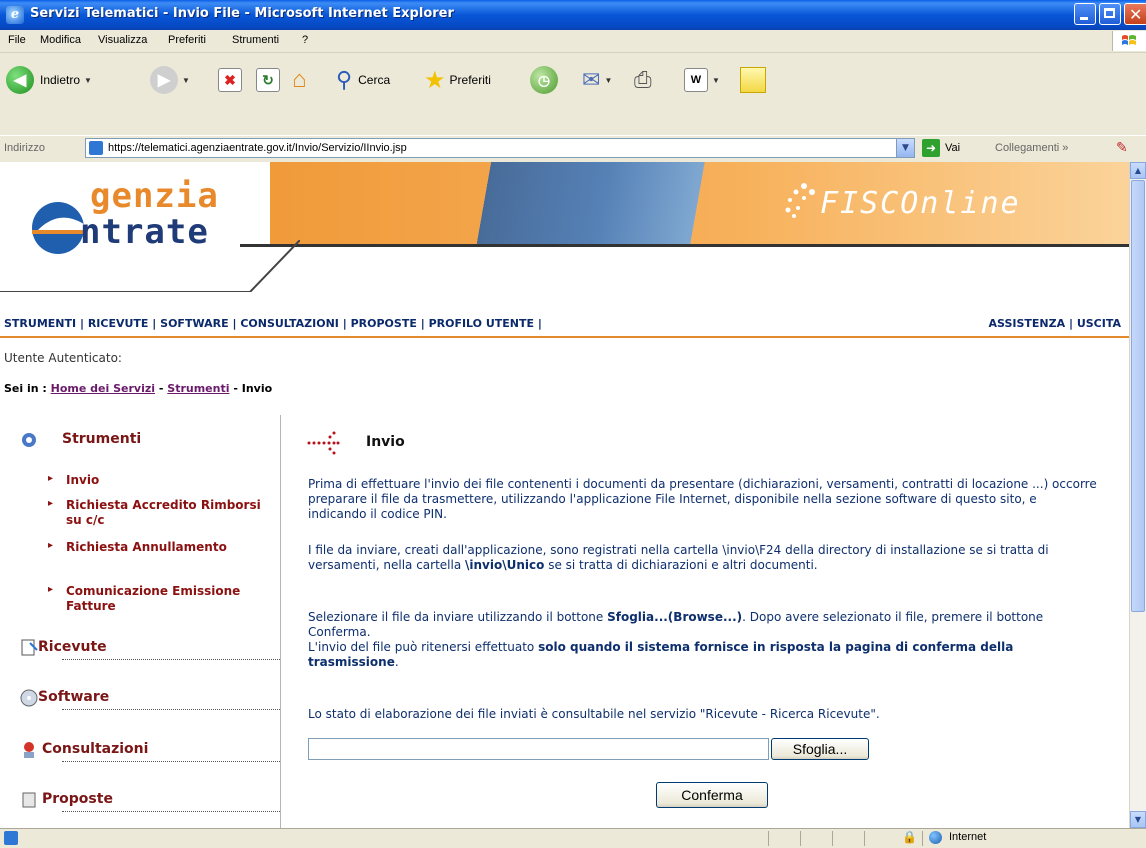  What do you see at coordinates (186, 80) in the screenshot?
I see `forward-dropdown-icon: ▼` at bounding box center [186, 80].